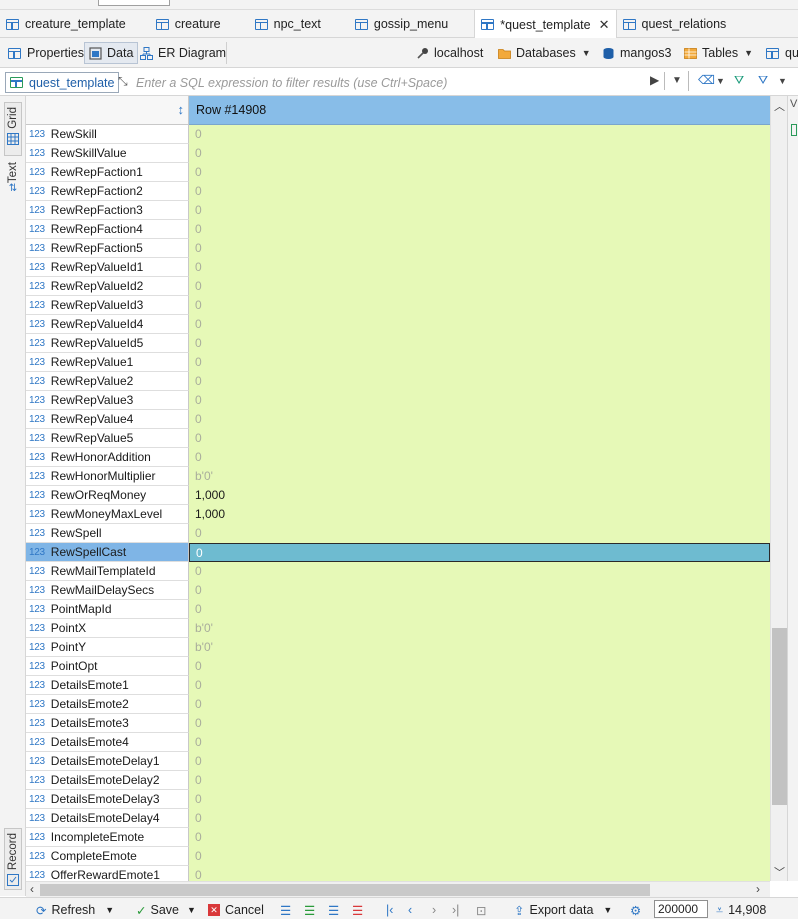  I want to click on schema-selector: mangos3, so click(636, 53).